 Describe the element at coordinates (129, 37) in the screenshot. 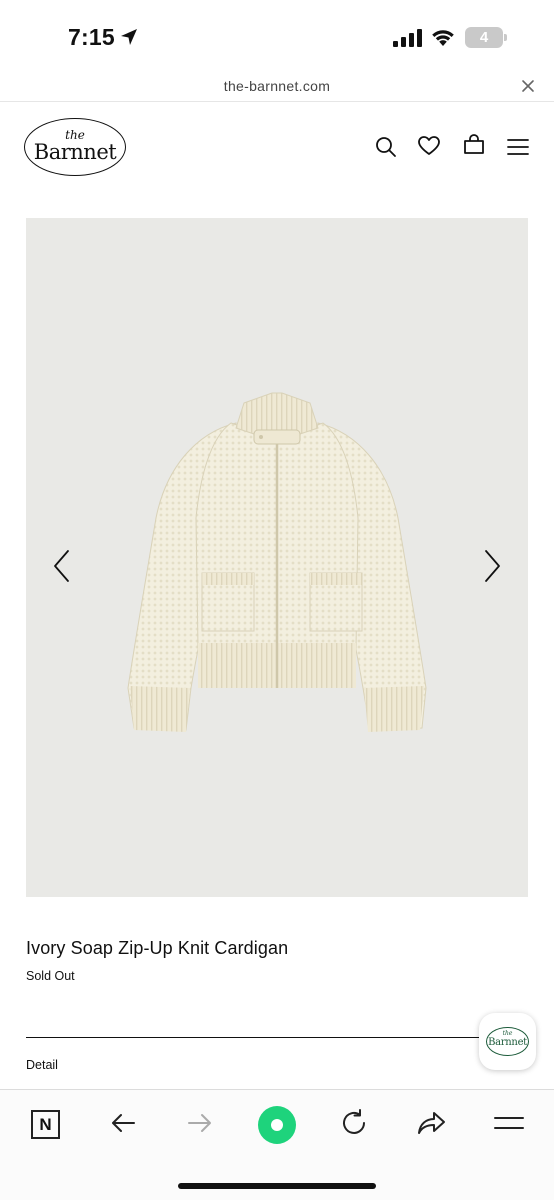

I see `location-arrow-icon` at that location.